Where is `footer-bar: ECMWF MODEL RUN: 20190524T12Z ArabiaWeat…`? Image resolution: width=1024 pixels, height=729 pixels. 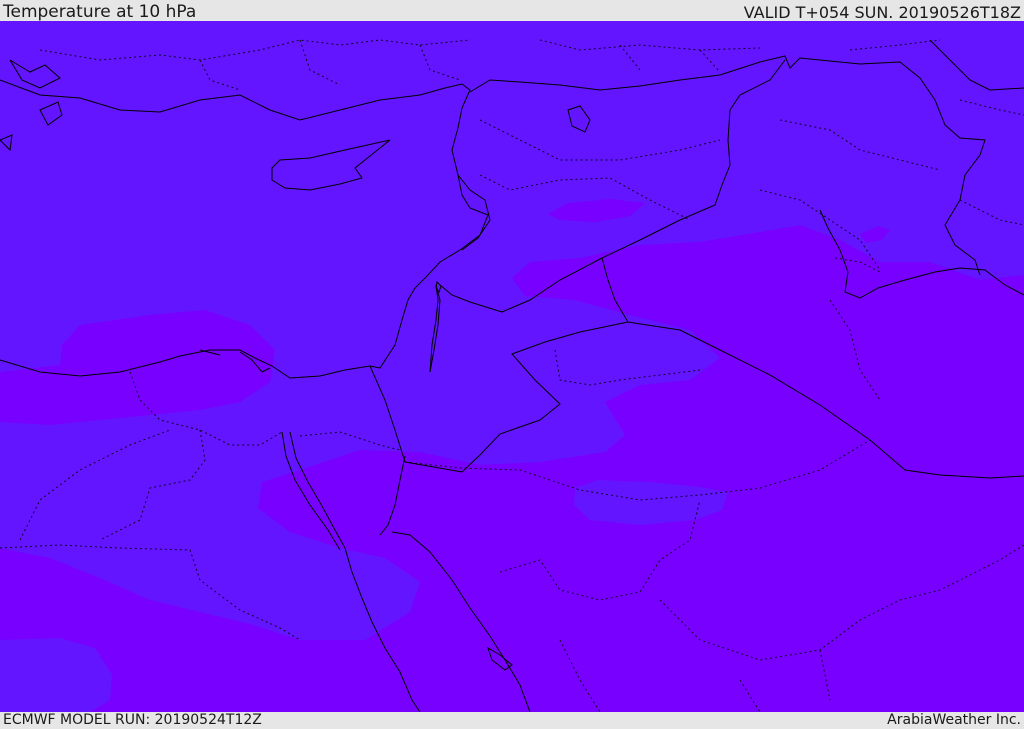 footer-bar: ECMWF MODEL RUN: 20190524T12Z ArabiaWeat… is located at coordinates (512, 720).